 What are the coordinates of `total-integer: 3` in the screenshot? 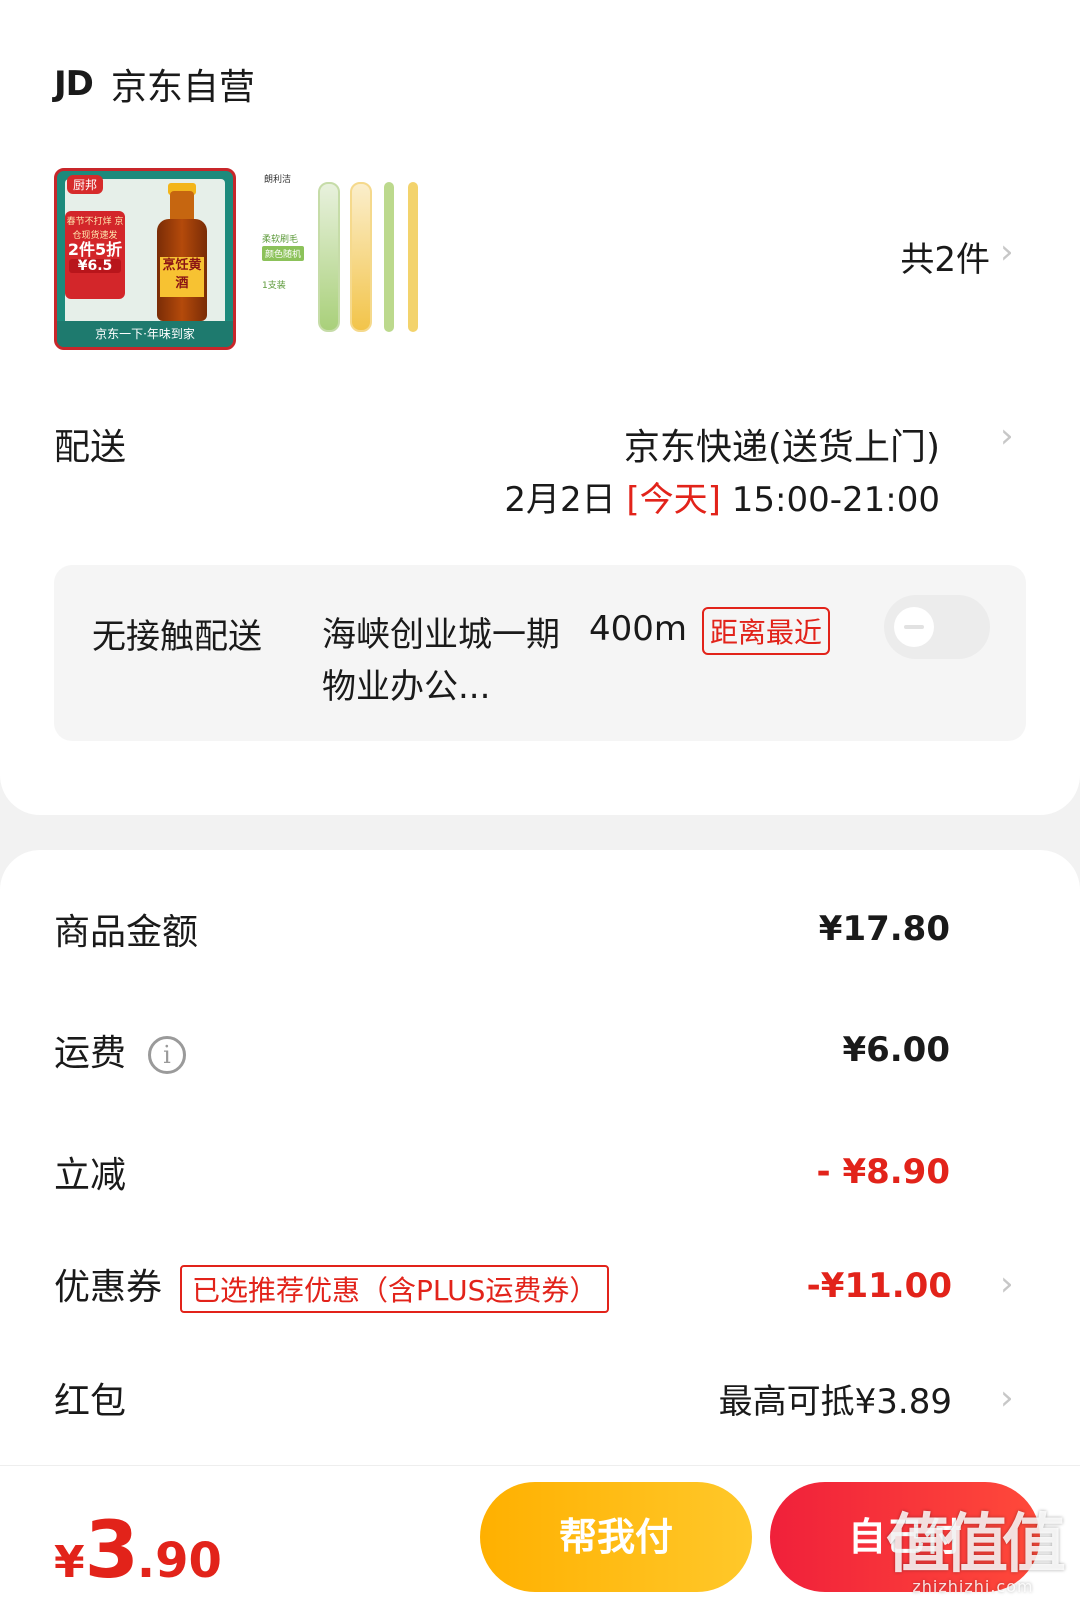 It's located at (111, 1551).